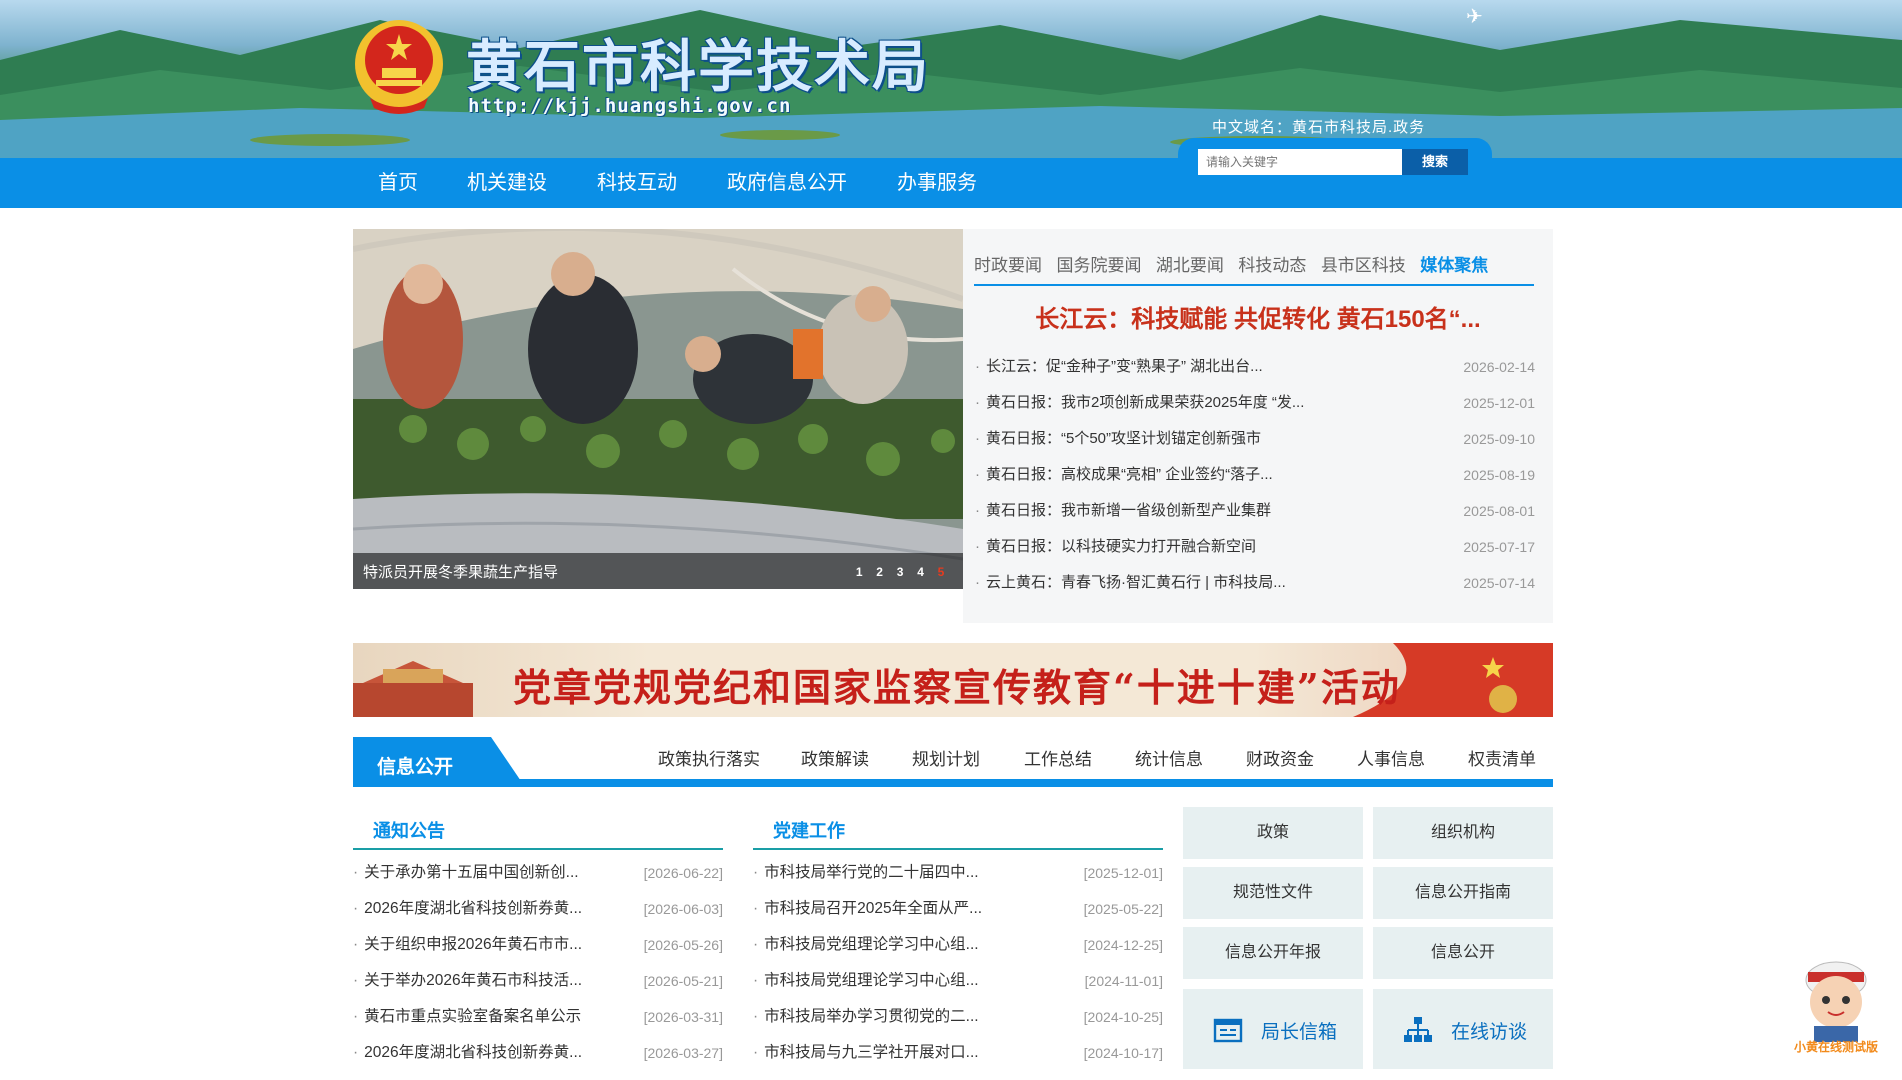  What do you see at coordinates (1255, 403) in the screenshot?
I see `news-item: · 黄石日报：我市2项创新成果荣获2025年度 “发... 2025-12-01` at bounding box center [1255, 403].